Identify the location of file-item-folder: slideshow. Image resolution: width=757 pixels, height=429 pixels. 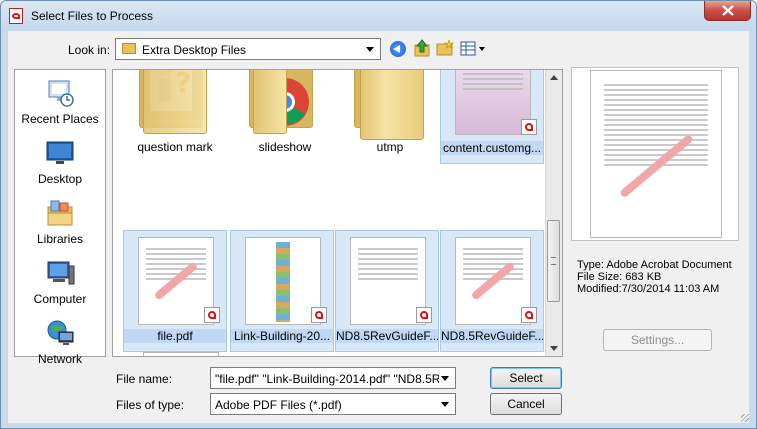
(285, 117).